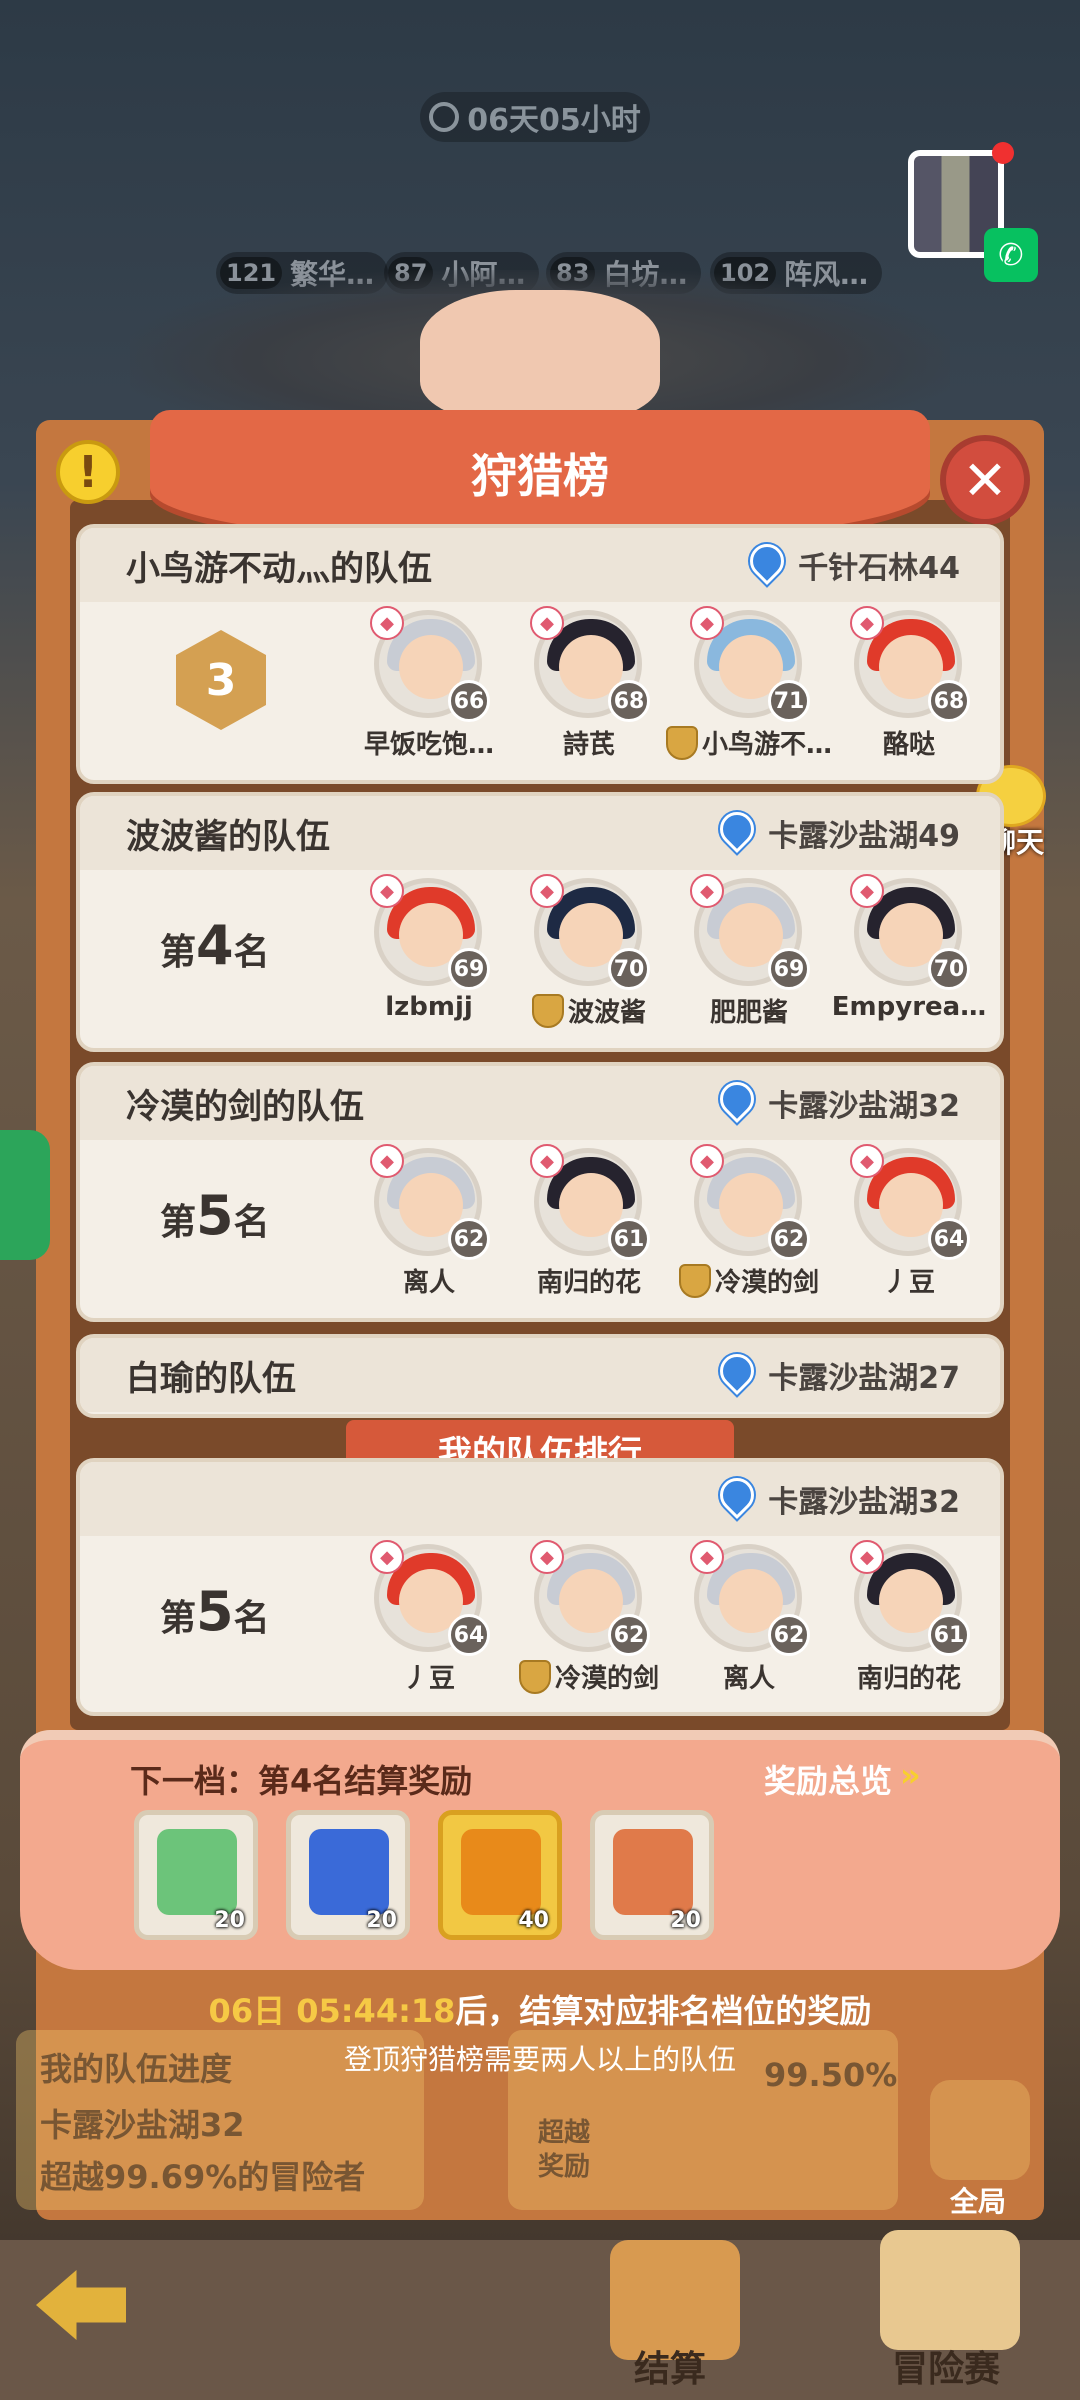  Describe the element at coordinates (211, 1378) in the screenshot. I see `team-name: 白瑜的队伍` at that location.